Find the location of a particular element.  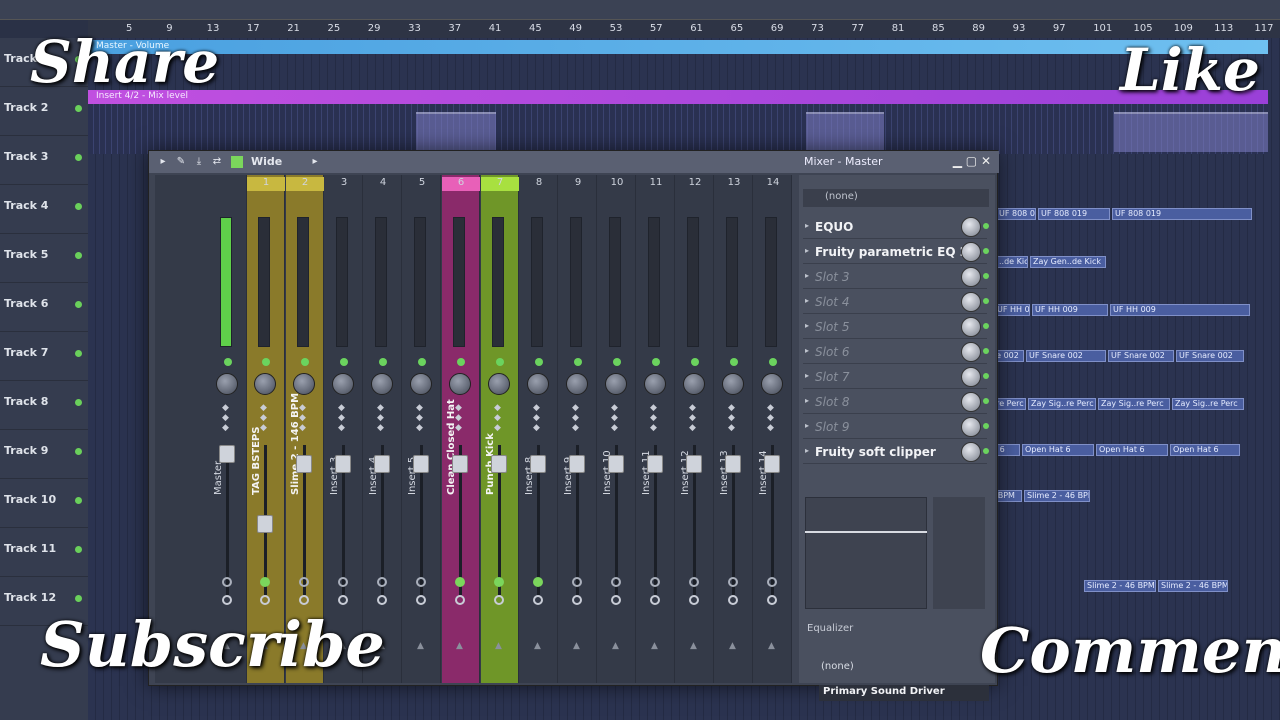

pattern-clip: UF 808 019 is located at coordinates (1182, 214).